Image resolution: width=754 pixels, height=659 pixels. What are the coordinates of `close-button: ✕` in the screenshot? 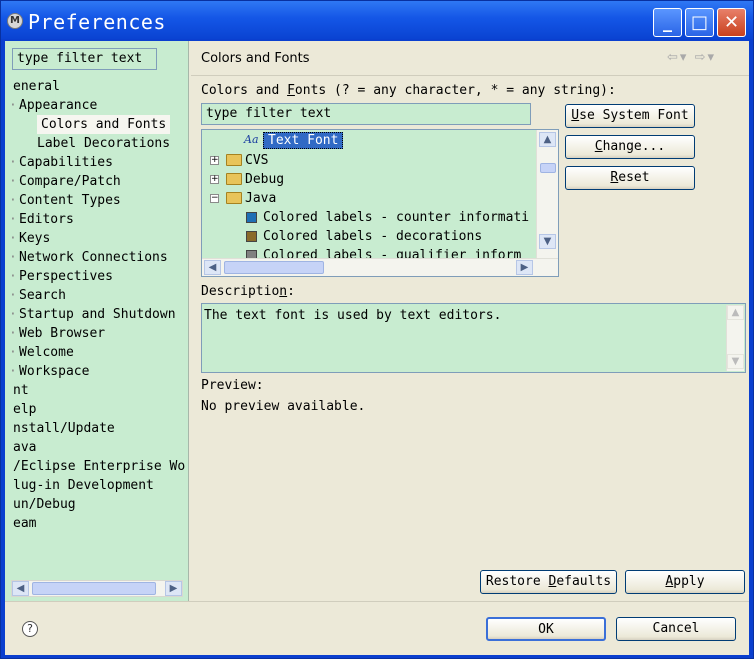 It's located at (731, 22).